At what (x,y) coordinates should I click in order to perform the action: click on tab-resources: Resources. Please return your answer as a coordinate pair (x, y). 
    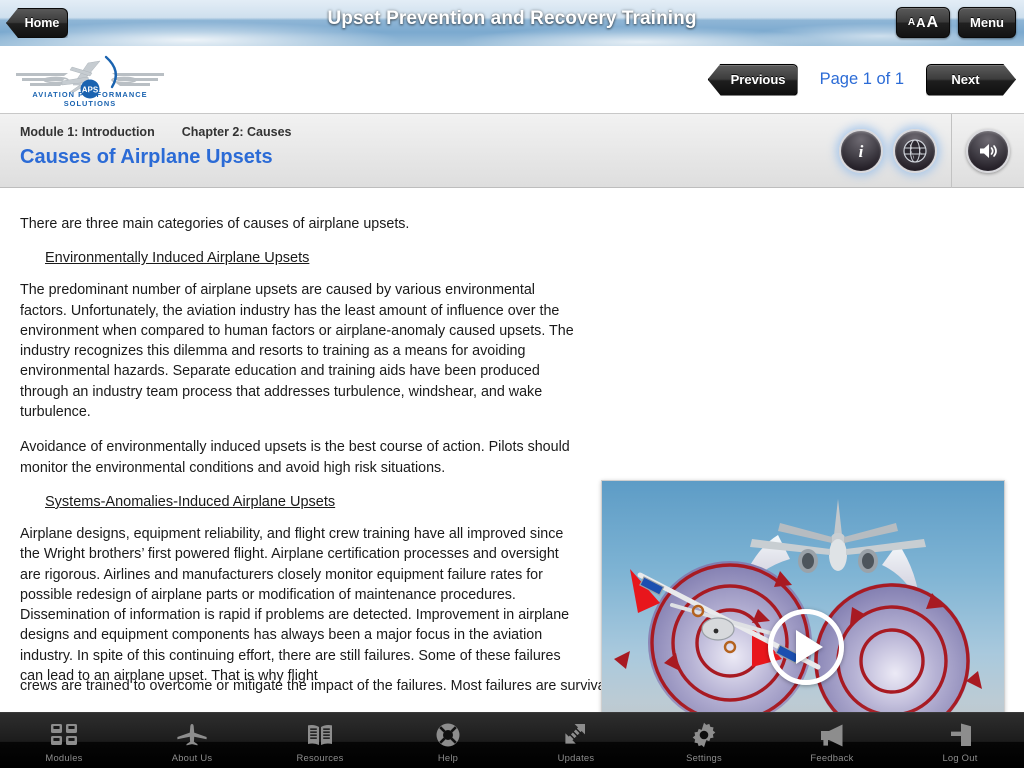
    Looking at the image, I should click on (320, 740).